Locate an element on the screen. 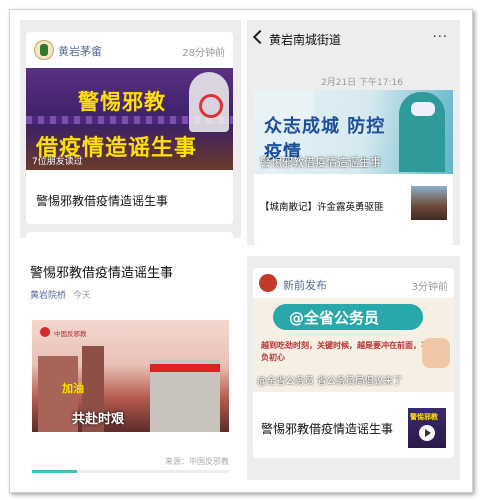 Image resolution: width=481 pixels, height=500 pixels. byline: 黄岩院桥 今天 is located at coordinates (60, 294).